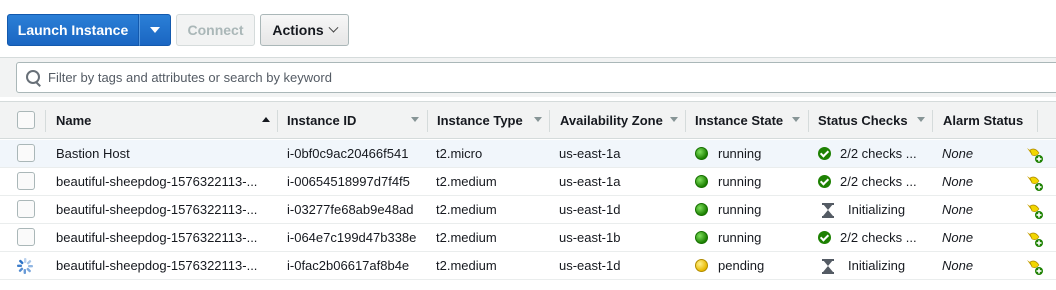  Describe the element at coordinates (459, 153) in the screenshot. I see `instance-type: t2.micro` at that location.